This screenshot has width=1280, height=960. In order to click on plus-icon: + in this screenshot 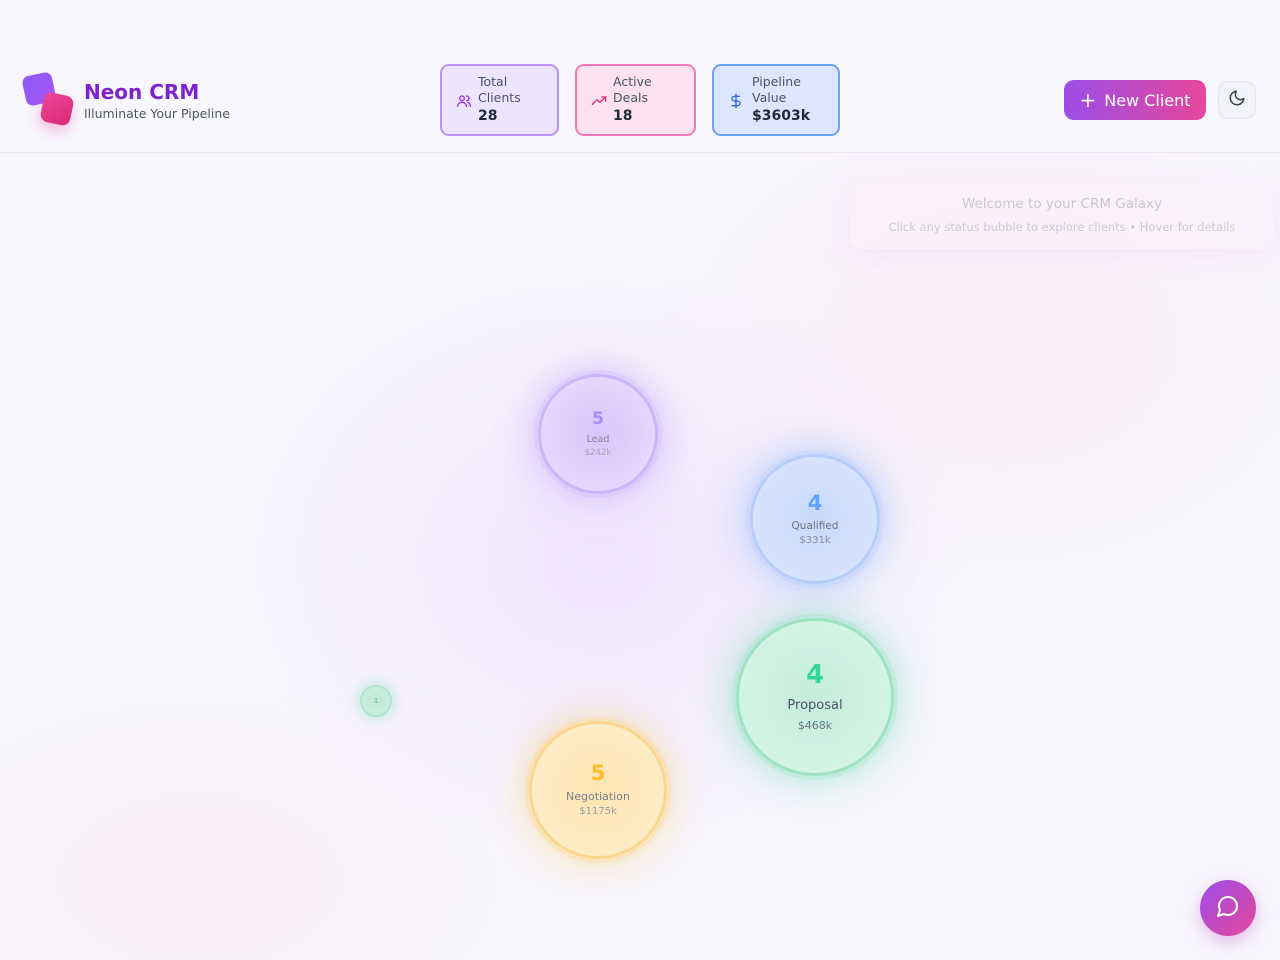, I will do `click(1088, 100)`.